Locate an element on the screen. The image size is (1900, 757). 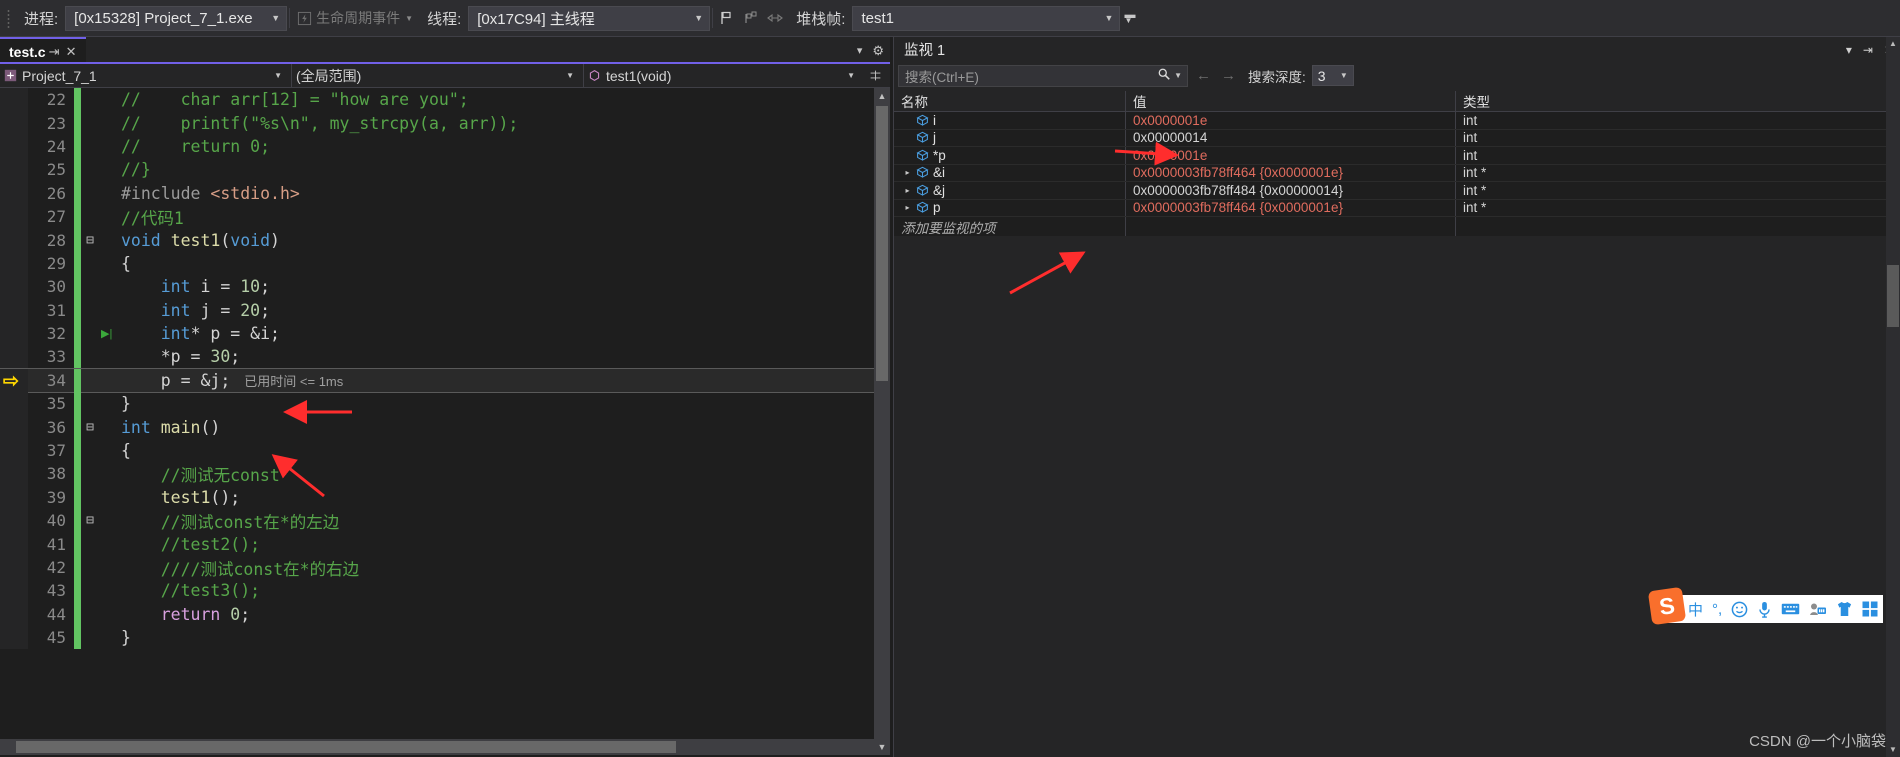
watch-row: ▸ p 0x0000003fb78ff464 {0x0000001e} int * is located at coordinates (1397, 208).